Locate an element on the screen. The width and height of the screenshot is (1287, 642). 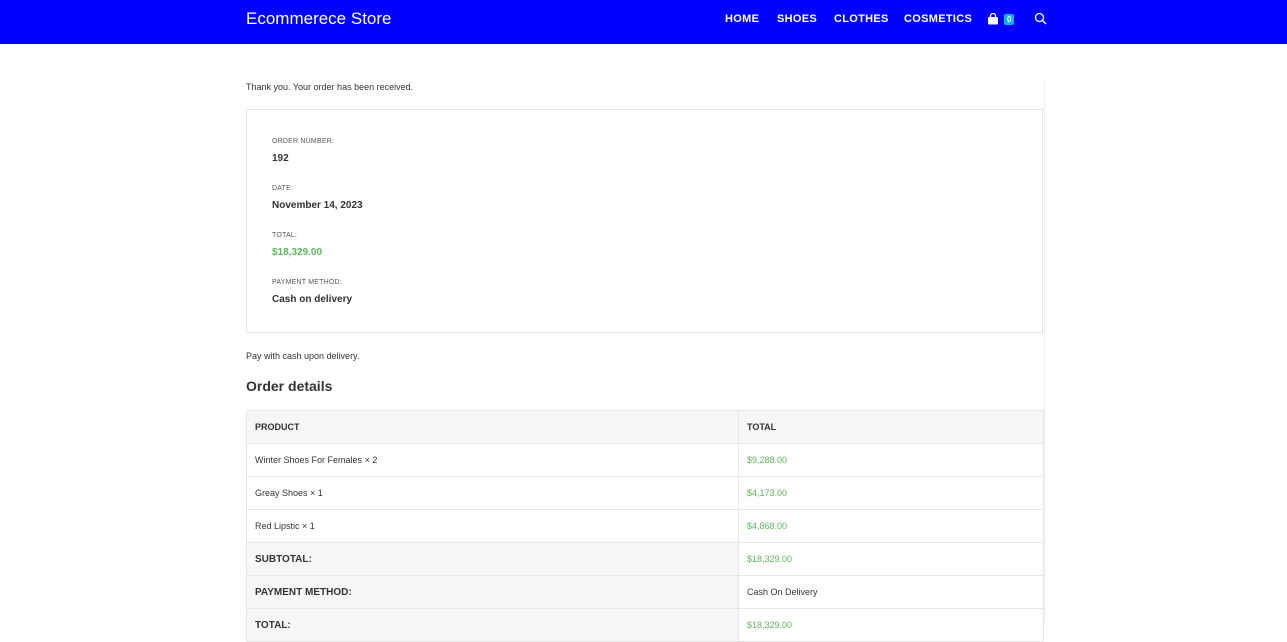
order-total-label: TOTAL: is located at coordinates (285, 235).